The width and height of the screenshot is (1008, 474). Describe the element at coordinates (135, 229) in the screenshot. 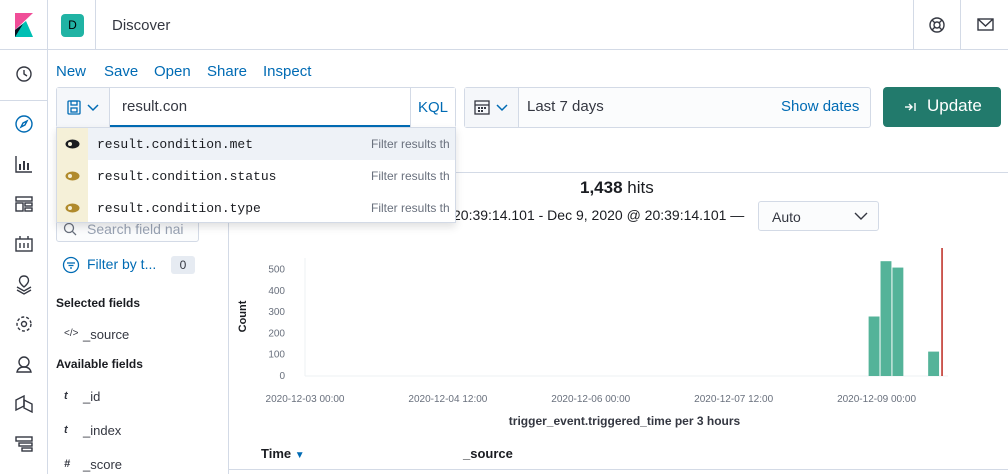

I see `field-search-placeholder: Search field nai` at that location.